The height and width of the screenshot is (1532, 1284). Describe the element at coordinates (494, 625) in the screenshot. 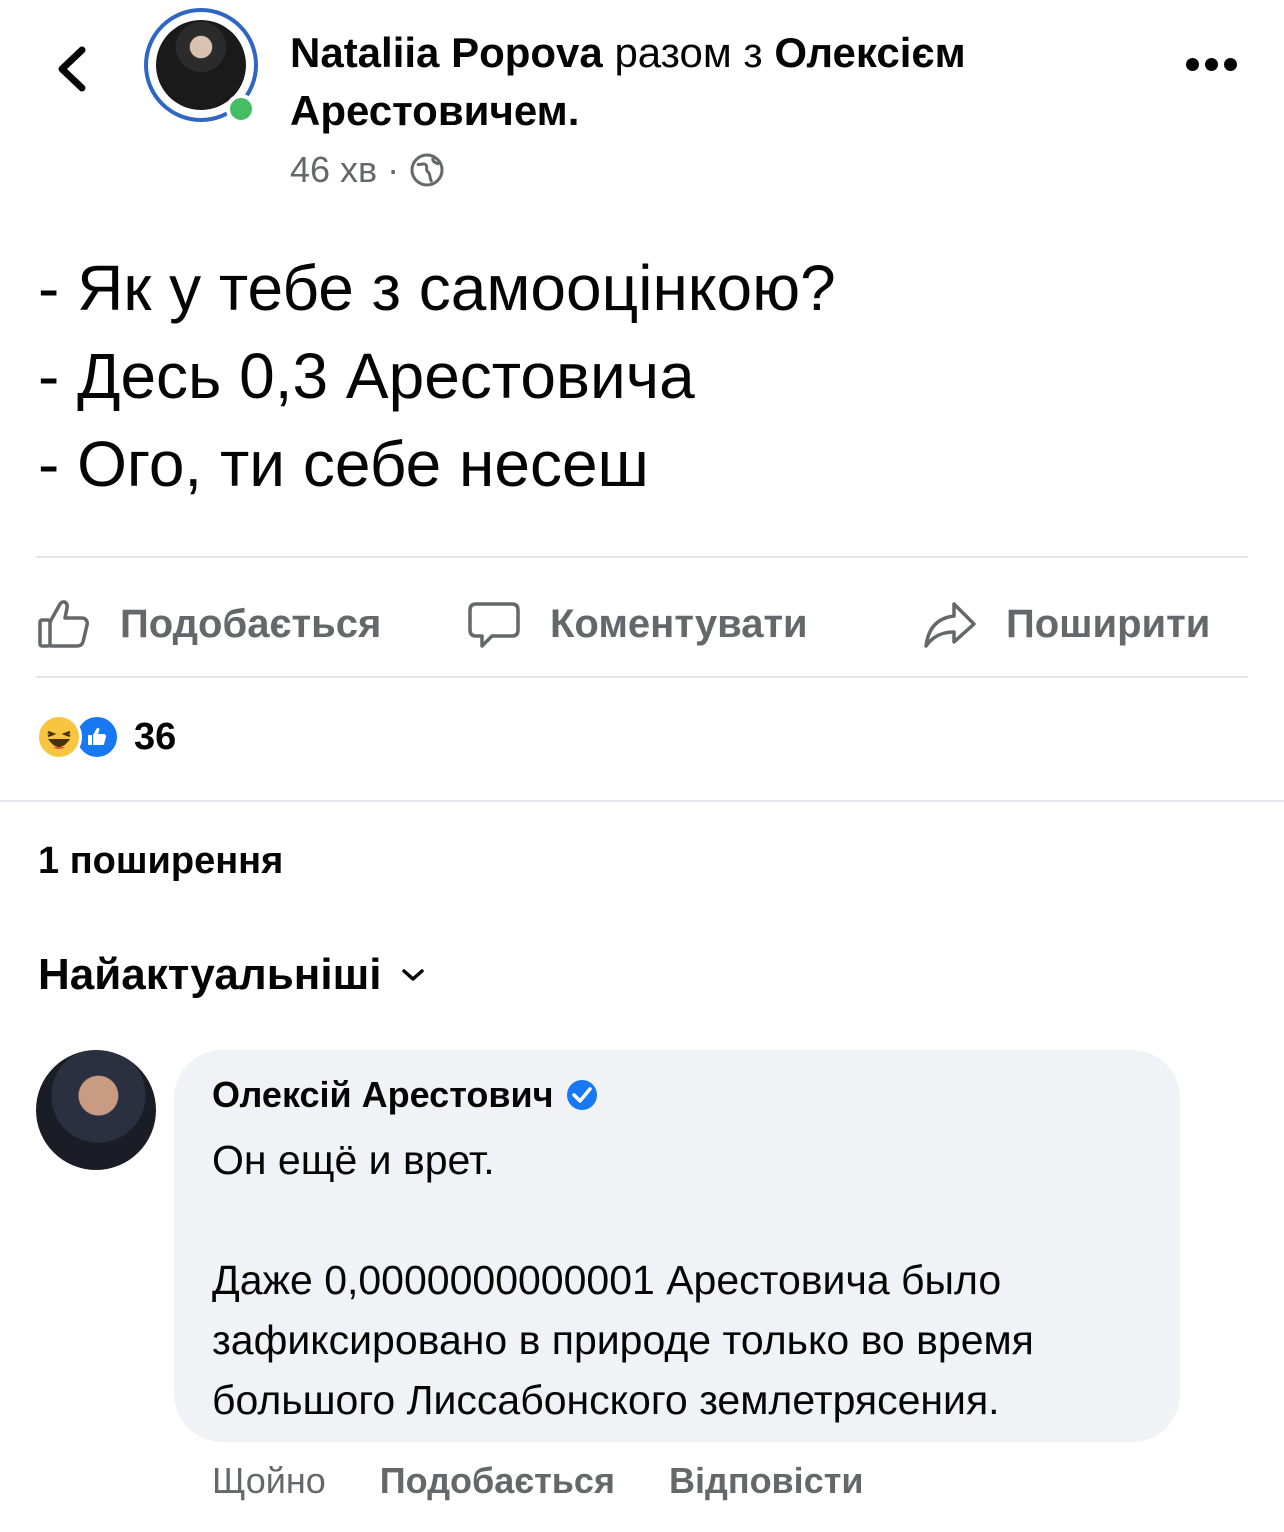

I see `comment-bubble-icon` at that location.